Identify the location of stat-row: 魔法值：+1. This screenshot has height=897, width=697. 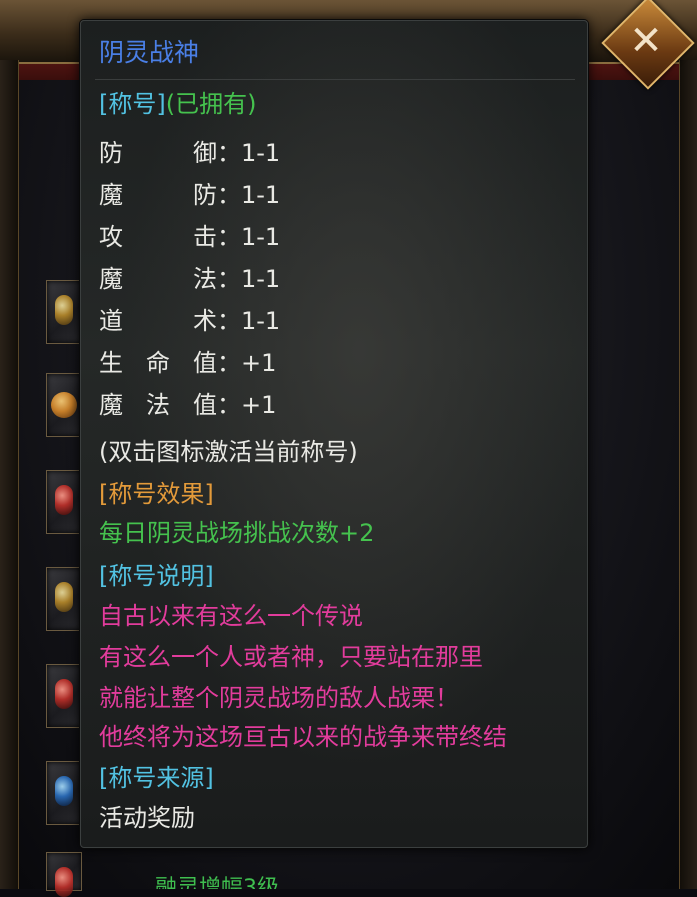
(187, 405).